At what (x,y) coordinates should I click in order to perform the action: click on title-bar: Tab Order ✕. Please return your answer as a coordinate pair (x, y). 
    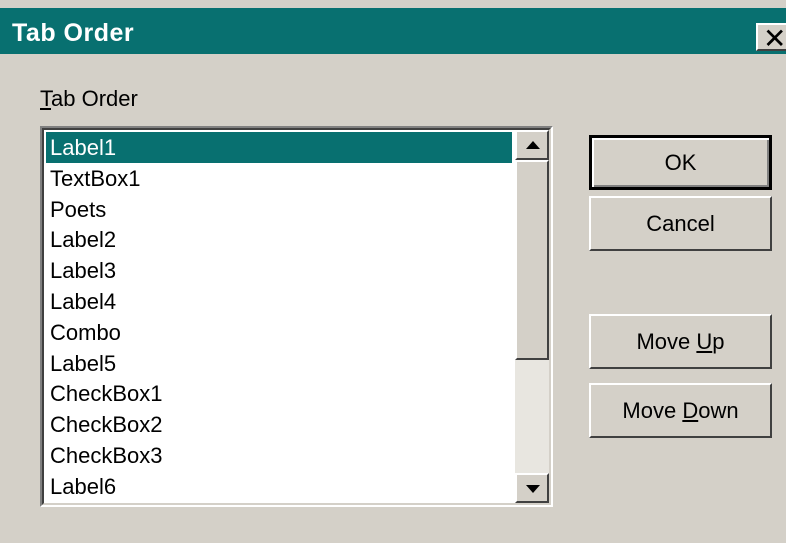
    Looking at the image, I should click on (393, 31).